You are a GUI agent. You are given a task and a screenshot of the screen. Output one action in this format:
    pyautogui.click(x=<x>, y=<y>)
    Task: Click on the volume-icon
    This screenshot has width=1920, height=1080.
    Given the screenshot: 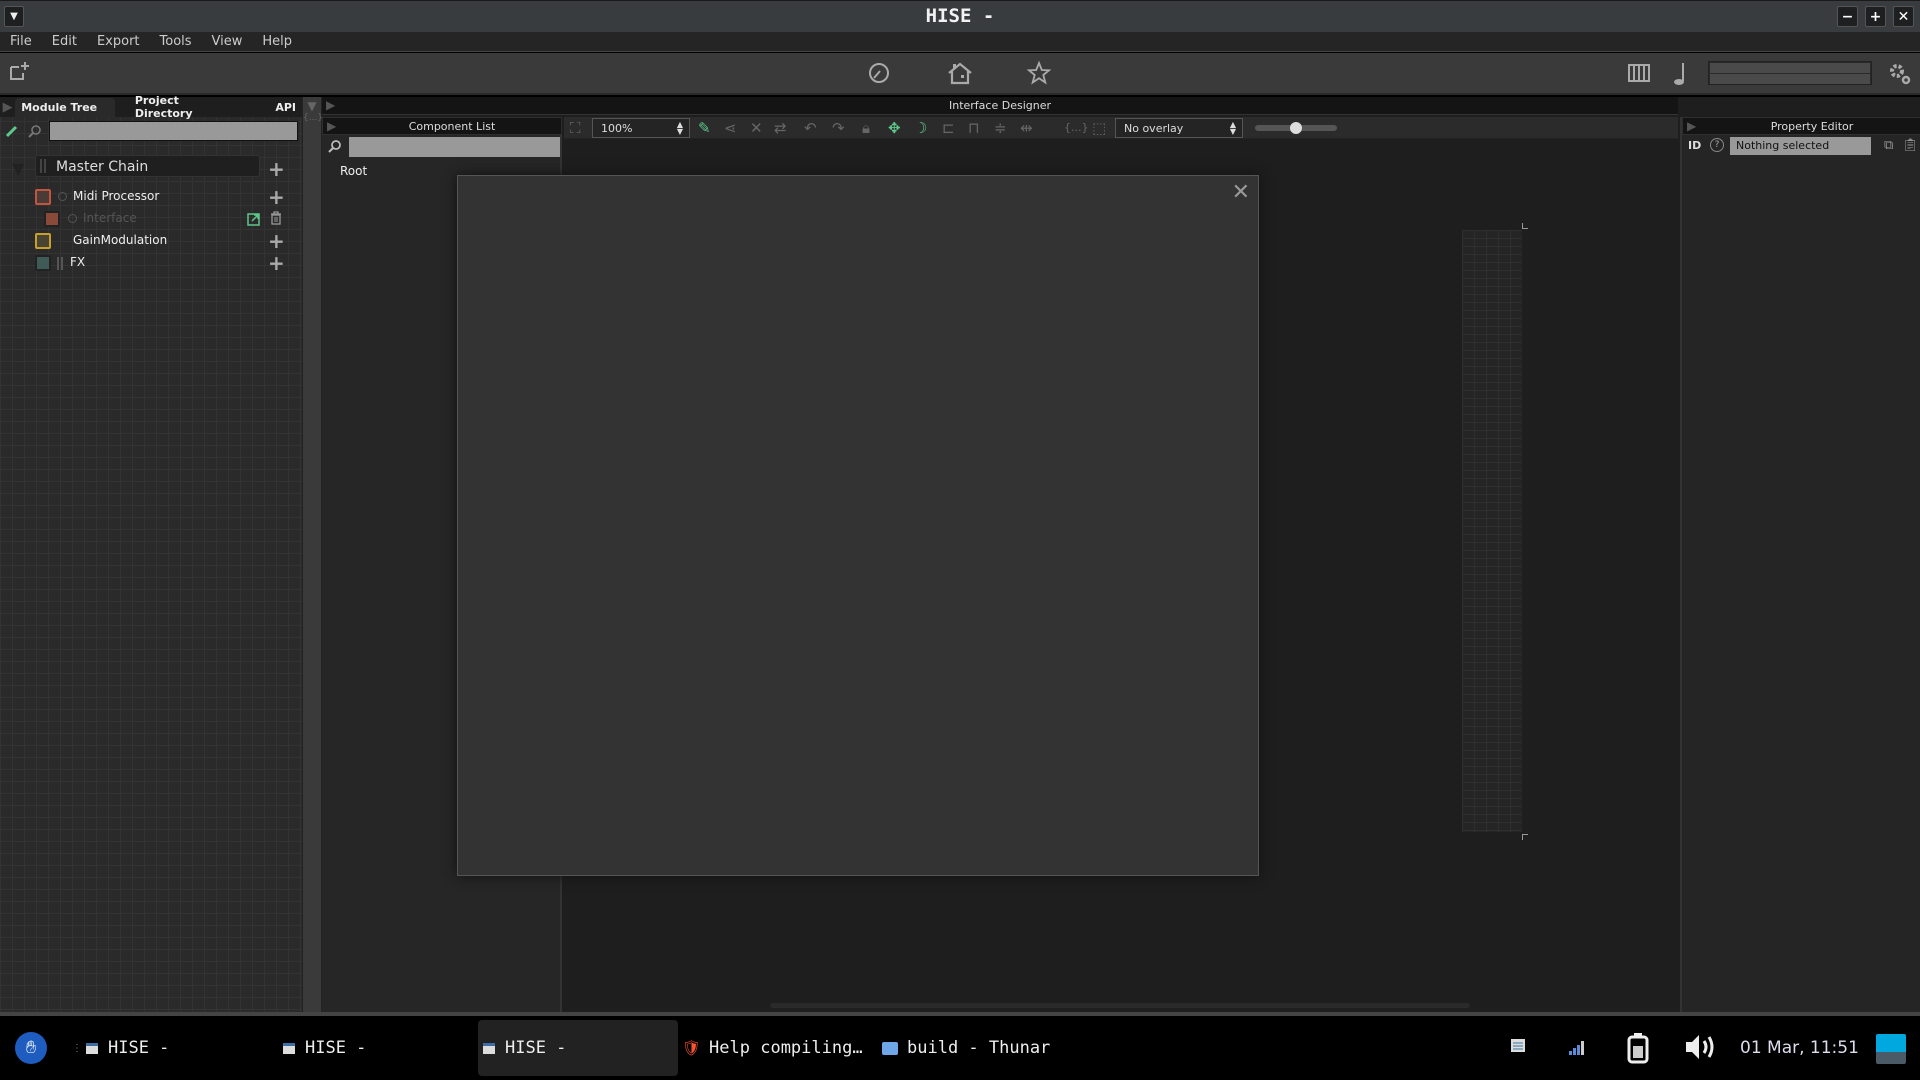 What is the action you would take?
    pyautogui.click(x=1701, y=1049)
    